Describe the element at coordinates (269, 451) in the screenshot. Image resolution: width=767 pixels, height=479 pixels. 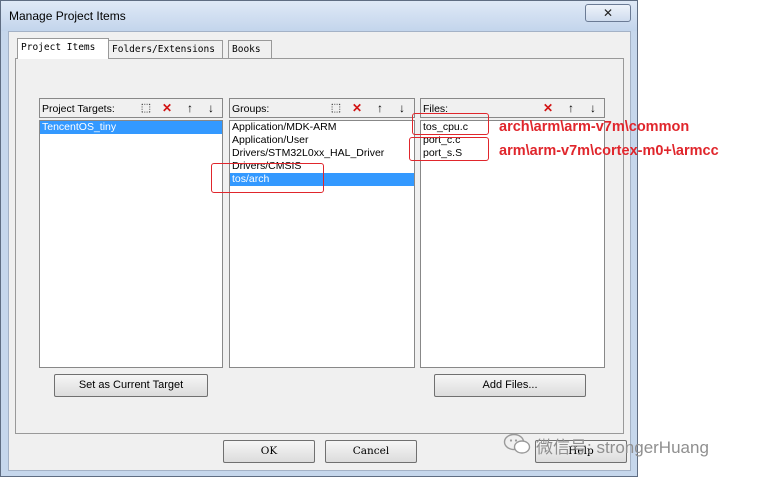
I see `ok-button: OK` at that location.